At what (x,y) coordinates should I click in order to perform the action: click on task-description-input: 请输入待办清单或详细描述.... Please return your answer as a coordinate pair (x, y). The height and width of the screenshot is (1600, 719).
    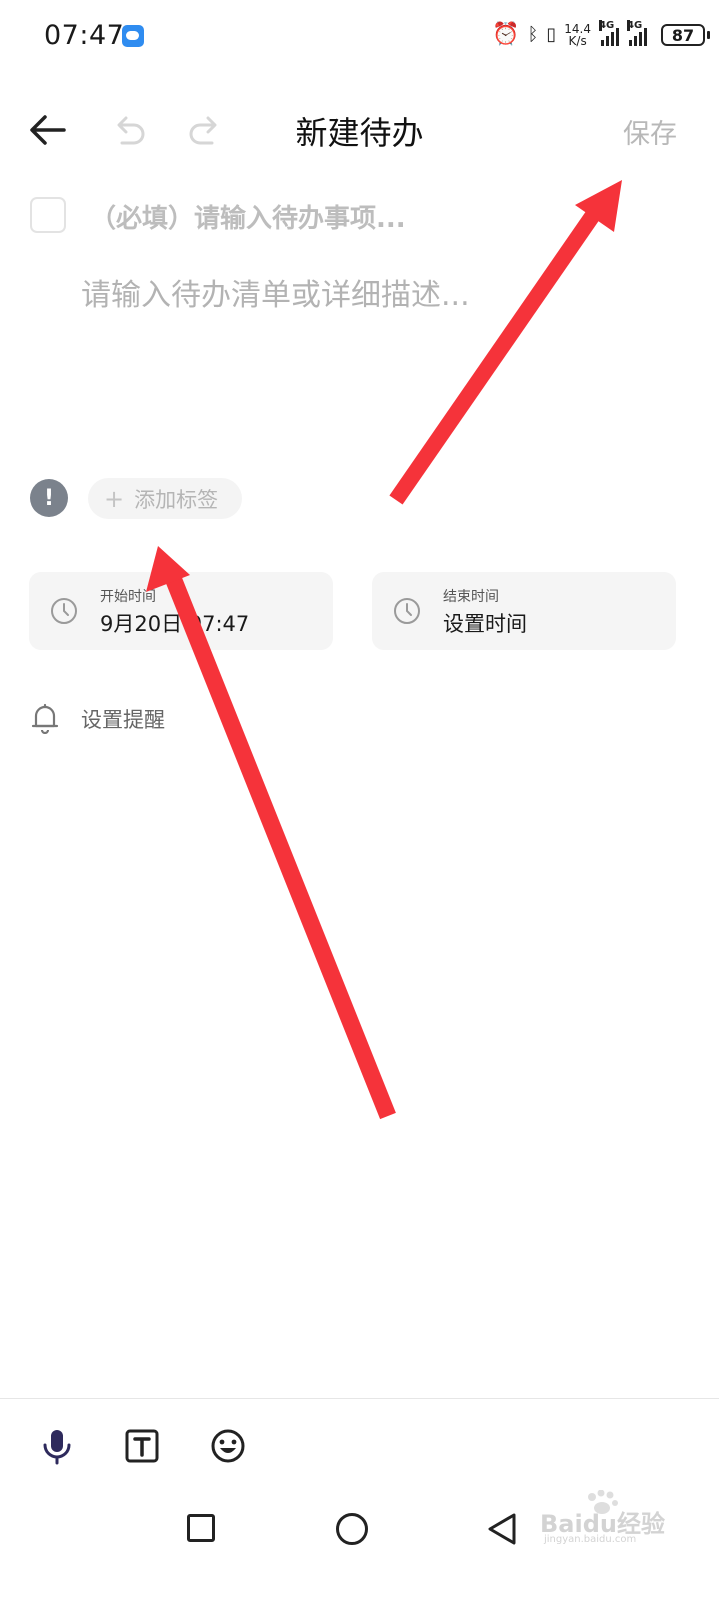
    Looking at the image, I should click on (275, 292).